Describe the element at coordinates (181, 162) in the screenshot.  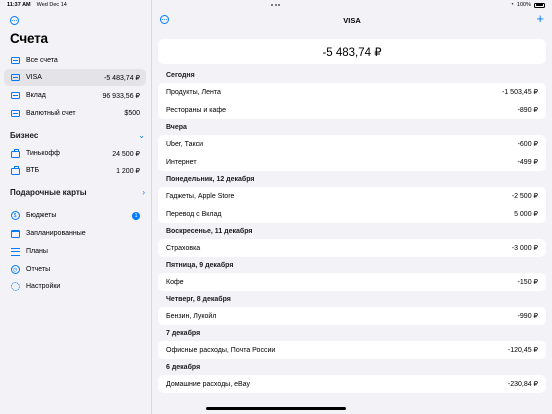
I see `transaction-name: Интернет` at that location.